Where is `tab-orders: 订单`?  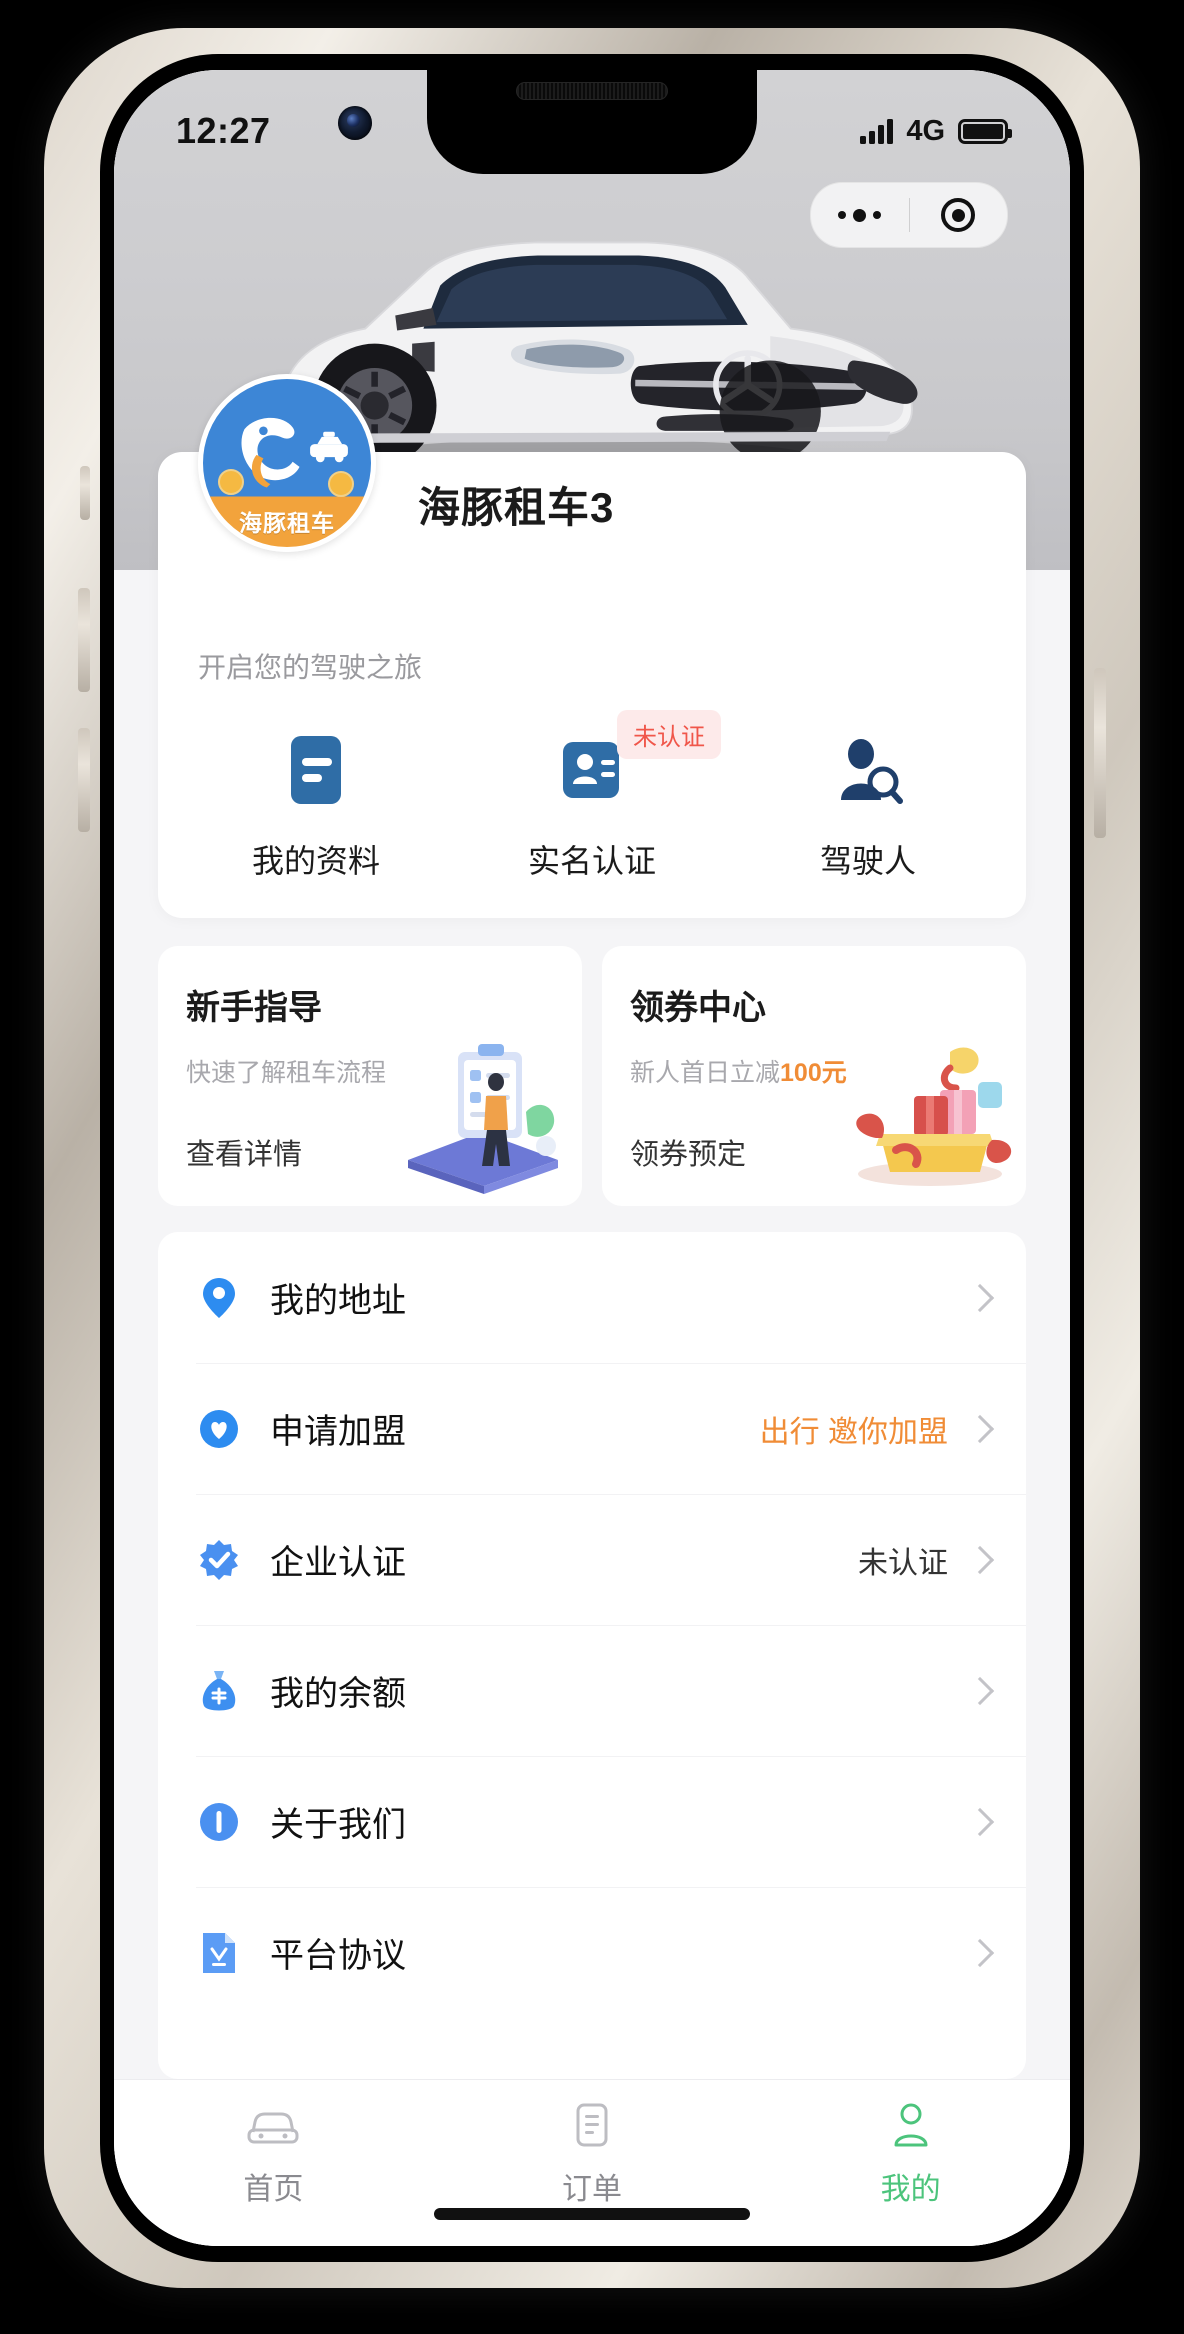
tab-orders: 订单 is located at coordinates (592, 2152).